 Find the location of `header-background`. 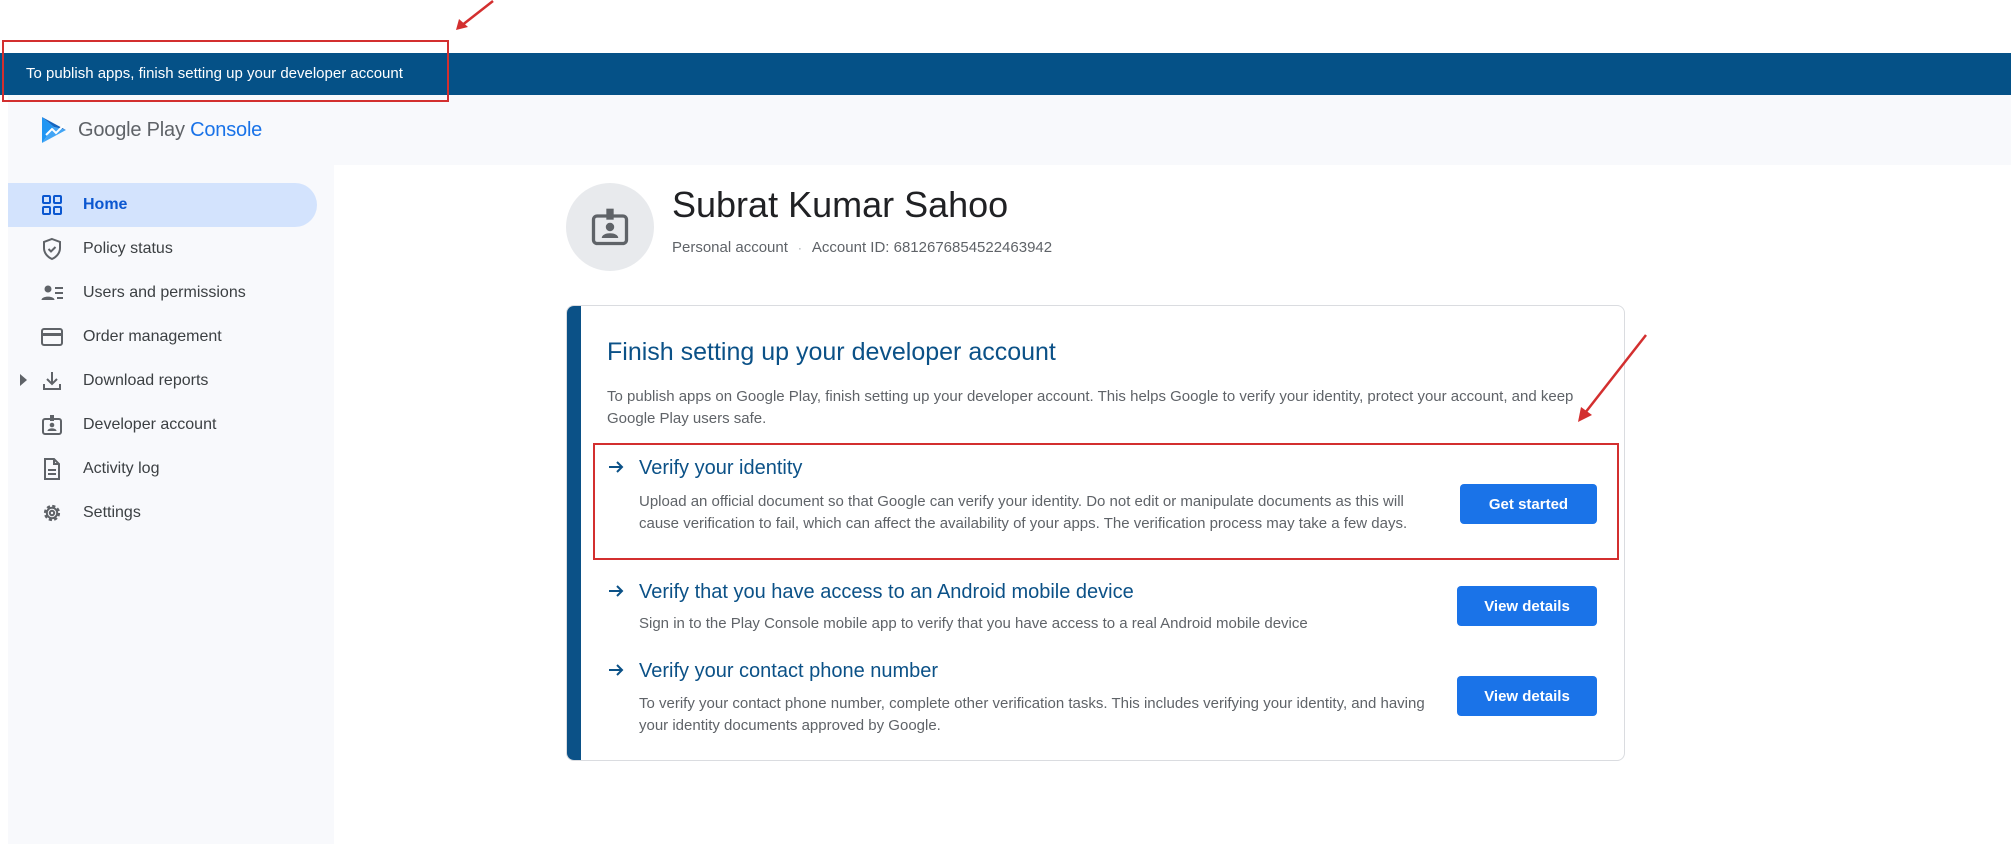

header-background is located at coordinates (1172, 130).